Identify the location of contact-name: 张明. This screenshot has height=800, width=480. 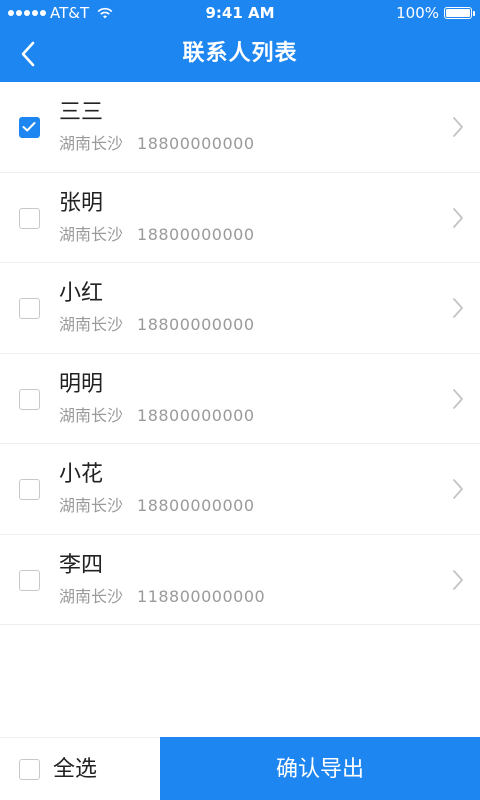
(81, 203).